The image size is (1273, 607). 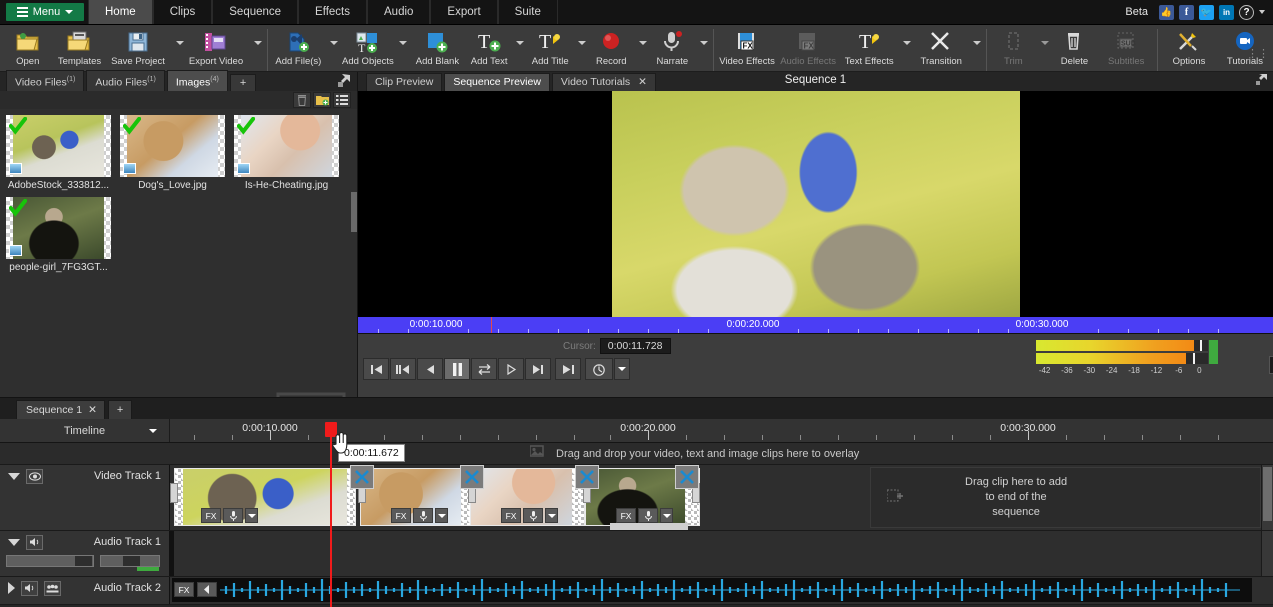 What do you see at coordinates (907, 49) in the screenshot?
I see `text-effects-dropdown` at bounding box center [907, 49].